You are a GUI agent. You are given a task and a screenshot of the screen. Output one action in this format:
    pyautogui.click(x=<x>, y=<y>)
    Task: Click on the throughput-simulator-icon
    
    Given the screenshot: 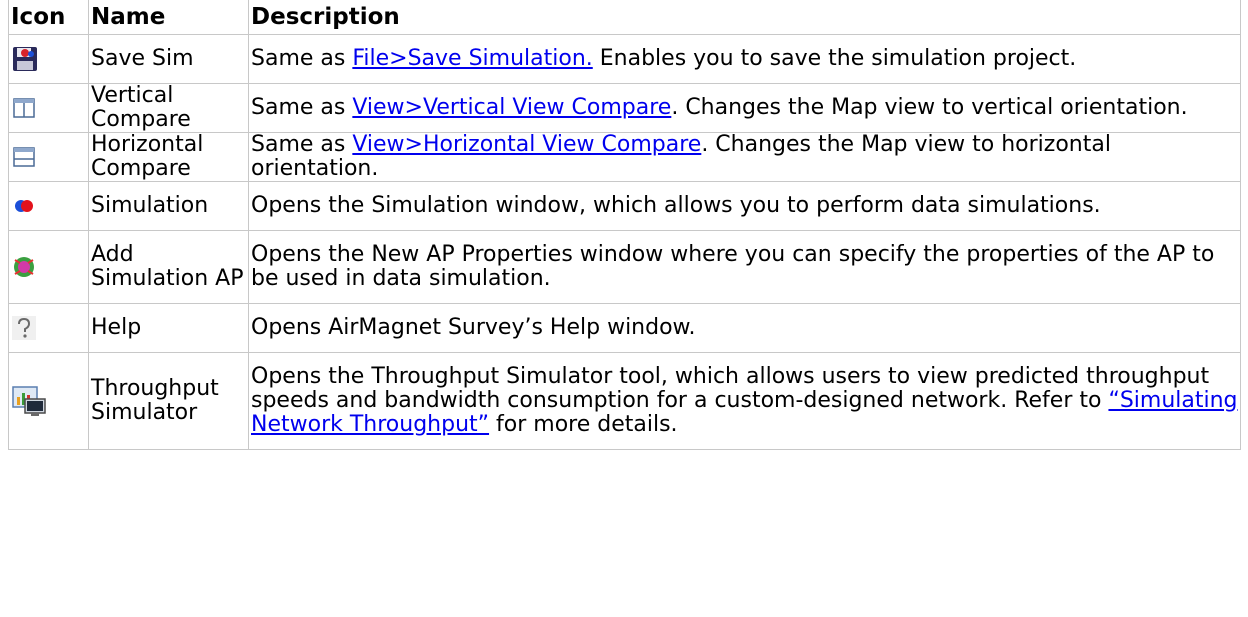 What is the action you would take?
    pyautogui.click(x=29, y=401)
    